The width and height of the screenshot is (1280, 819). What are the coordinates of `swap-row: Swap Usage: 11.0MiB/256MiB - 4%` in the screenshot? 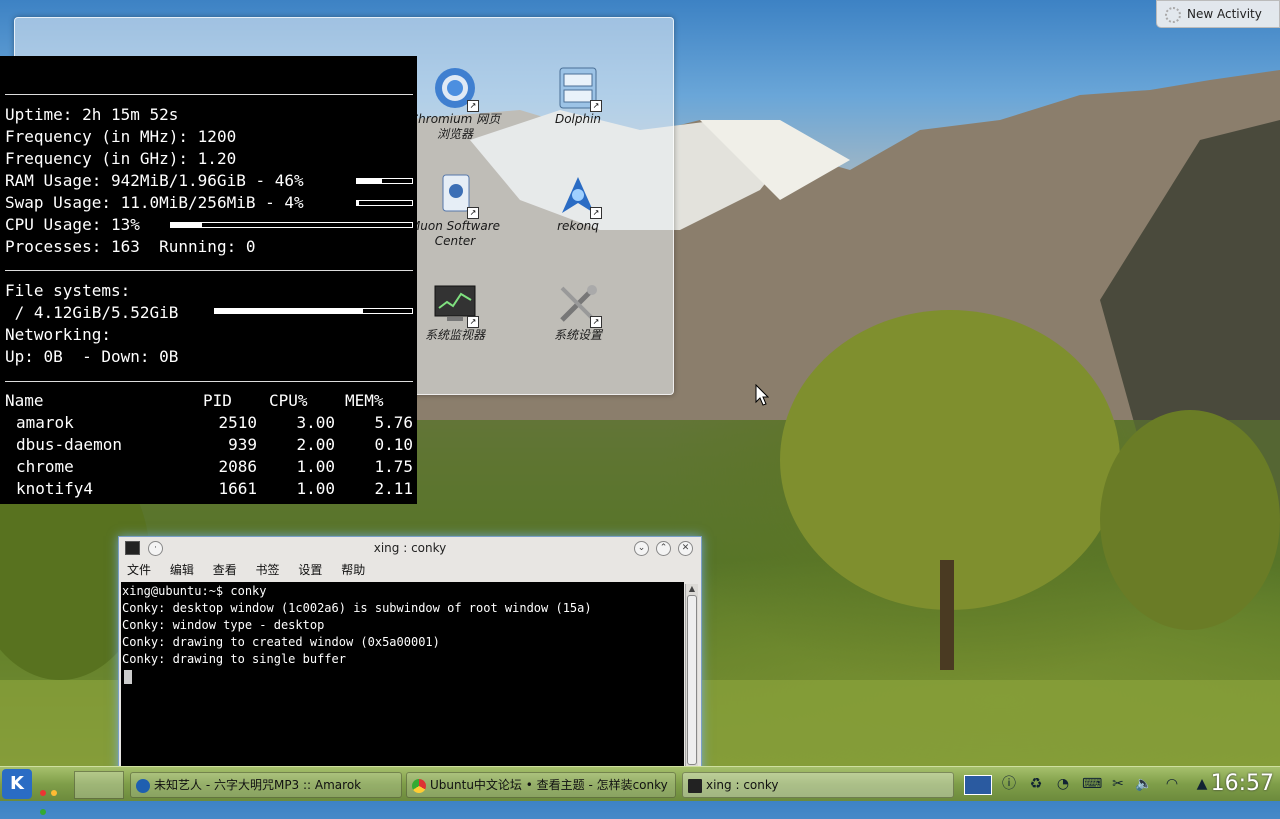 It's located at (154, 202).